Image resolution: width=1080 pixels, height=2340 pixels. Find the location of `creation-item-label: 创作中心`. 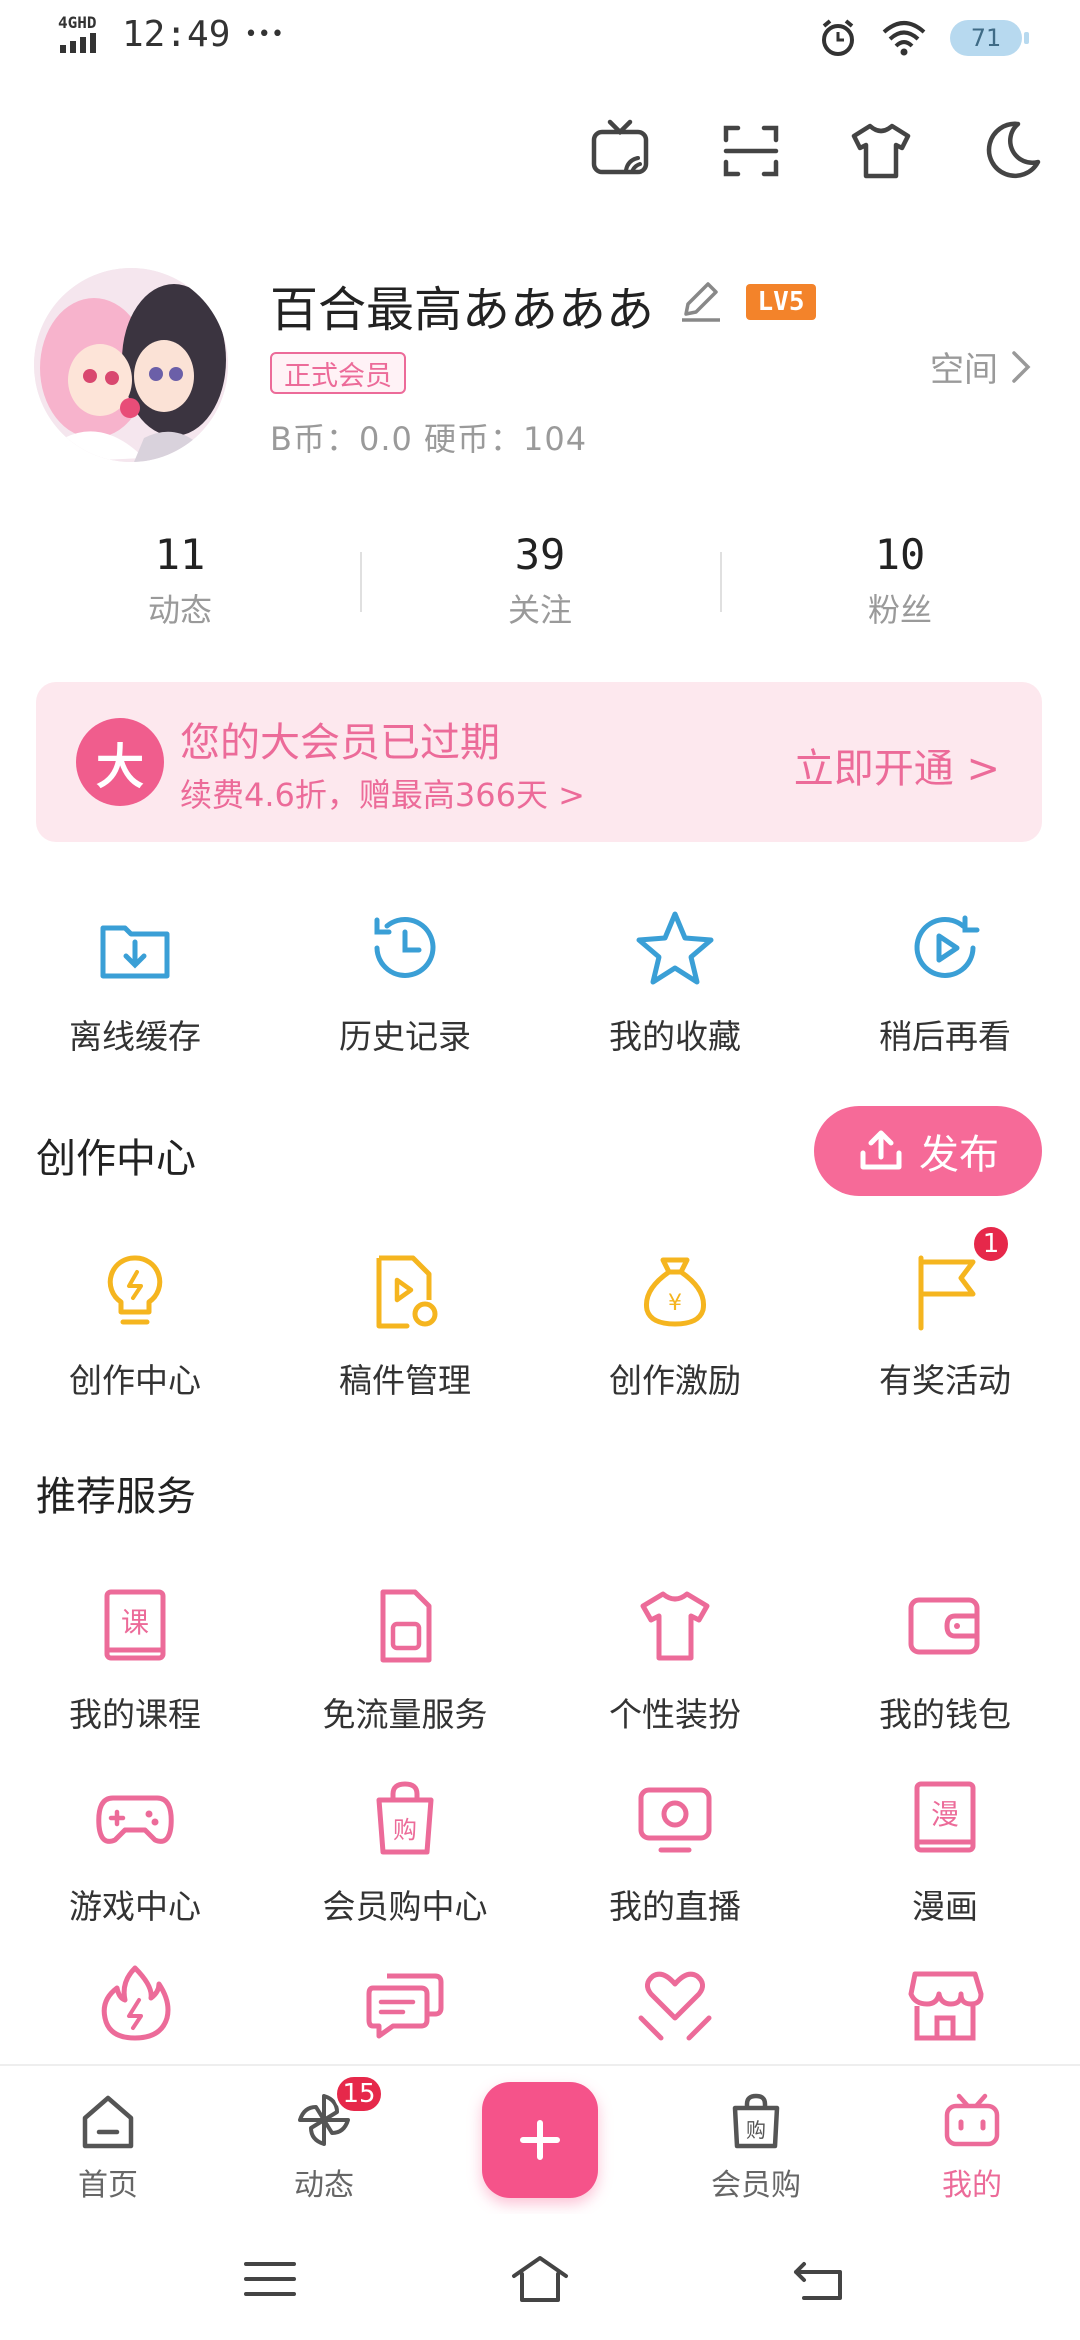

creation-item-label: 创作中心 is located at coordinates (135, 1380).